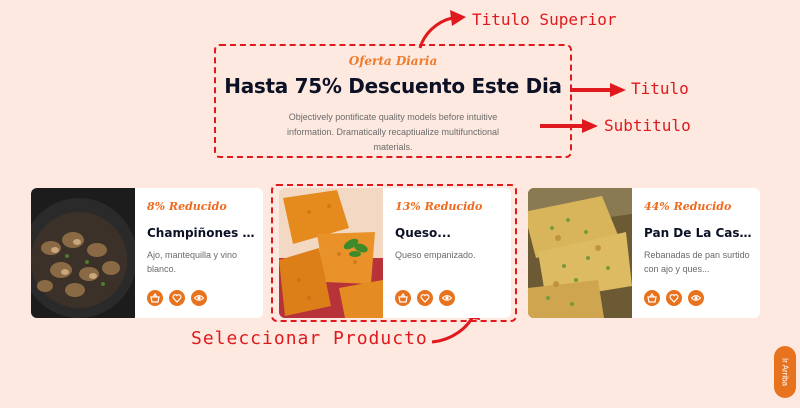  I want to click on page-title: Hasta 75% Descuento Este Dia, so click(393, 86).